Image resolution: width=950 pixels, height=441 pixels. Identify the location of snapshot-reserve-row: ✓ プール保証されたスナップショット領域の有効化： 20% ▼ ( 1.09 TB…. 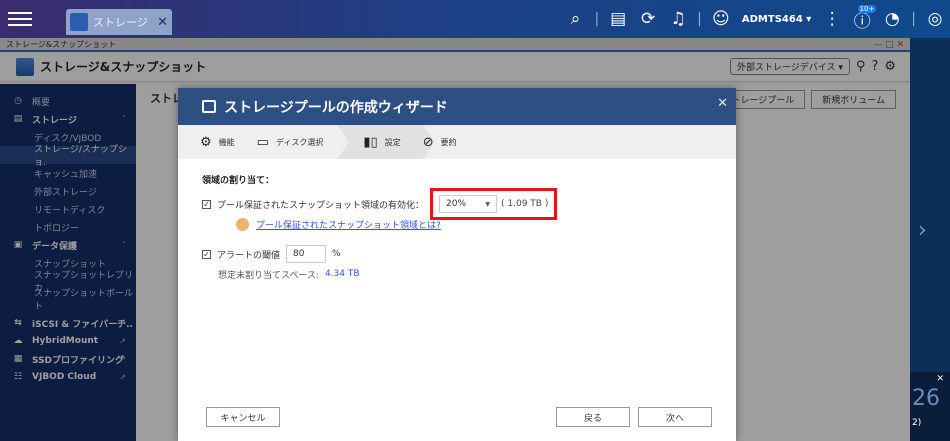
(457, 204).